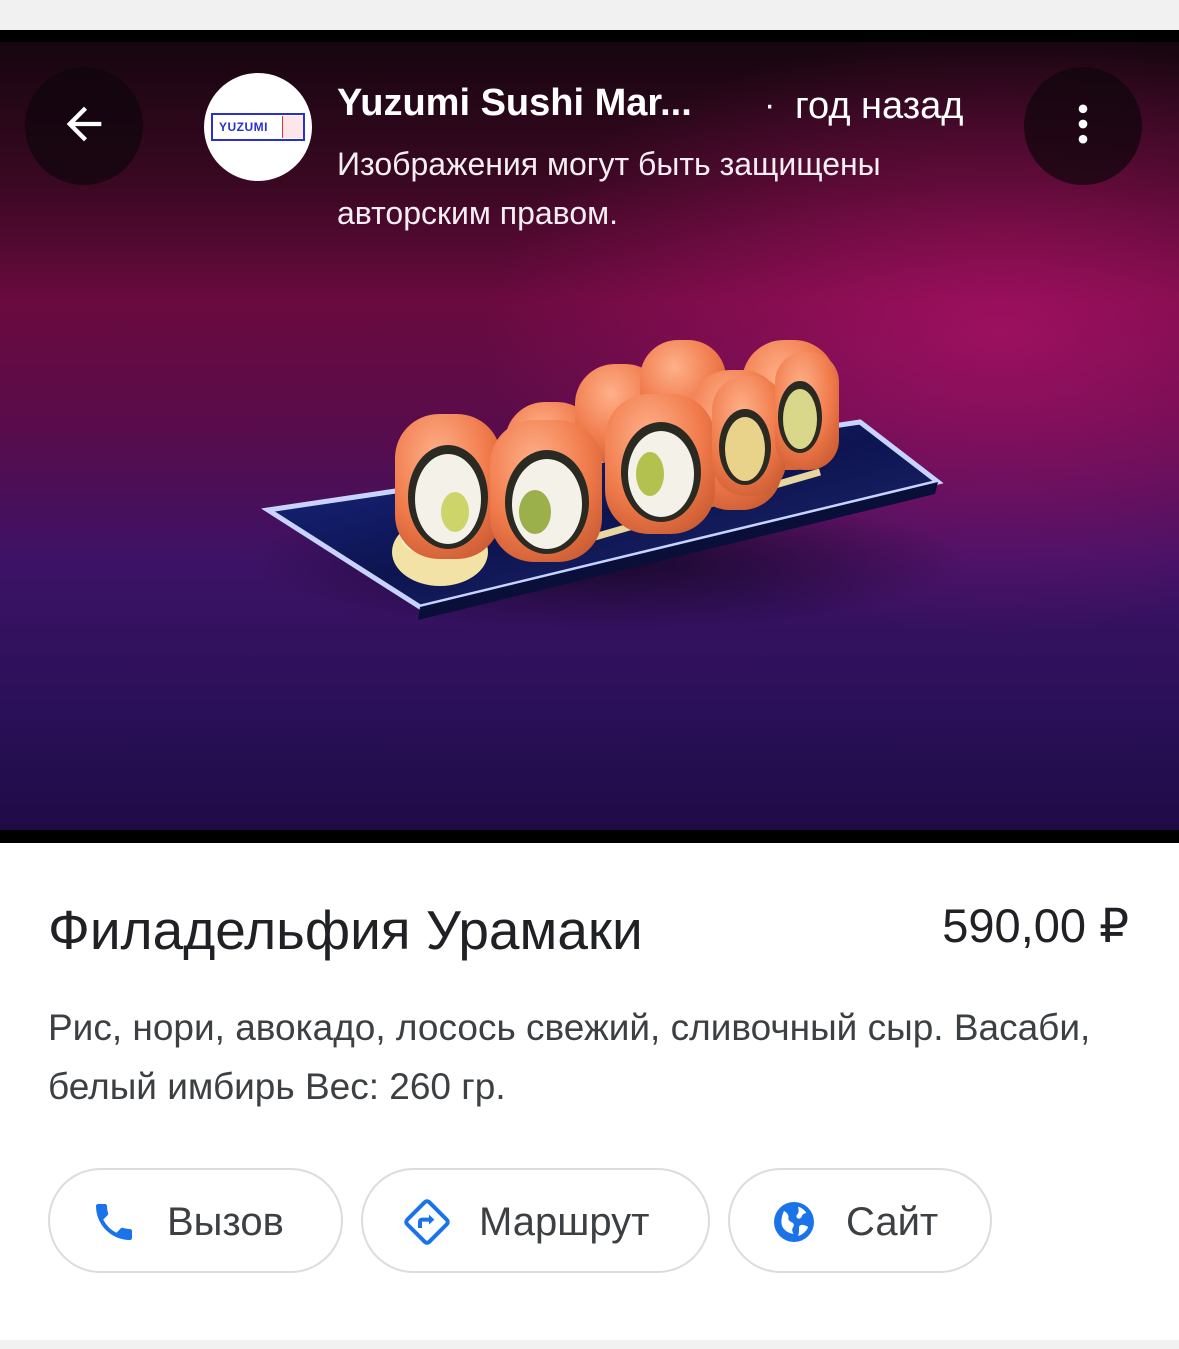 The width and height of the screenshot is (1179, 1349). Describe the element at coordinates (589, 1344) in the screenshot. I see `bottom-divider` at that location.